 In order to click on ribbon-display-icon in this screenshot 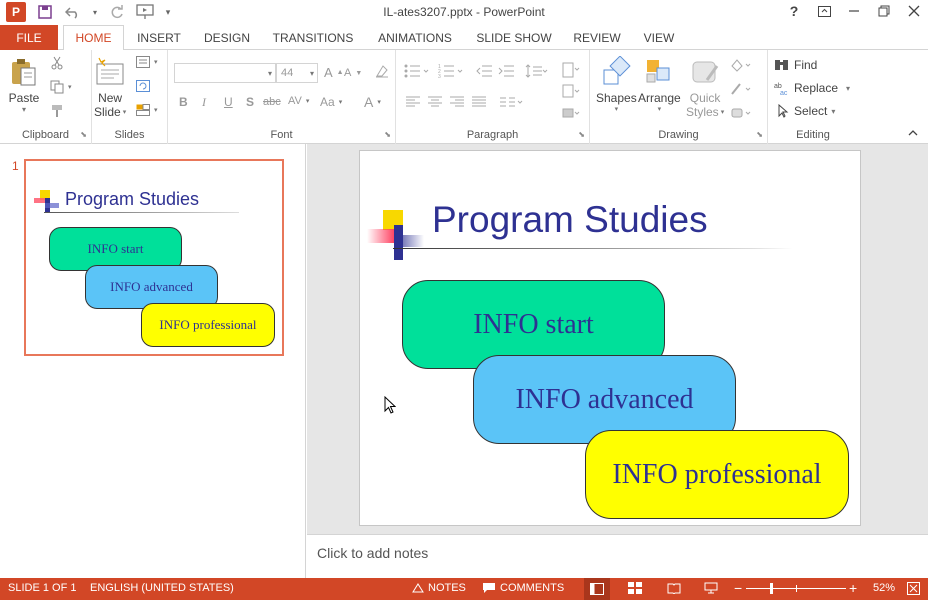, I will do `click(824, 11)`.